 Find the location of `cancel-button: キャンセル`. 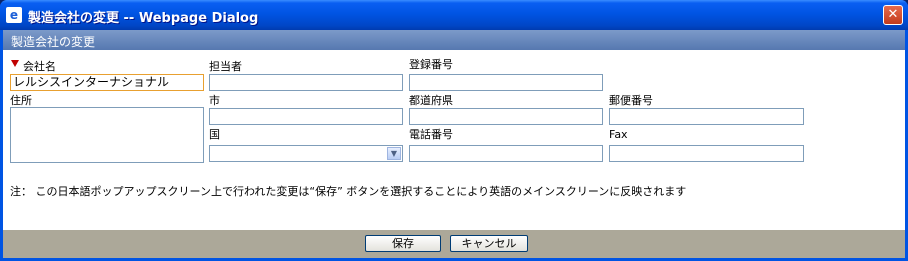

cancel-button: キャンセル is located at coordinates (489, 243).